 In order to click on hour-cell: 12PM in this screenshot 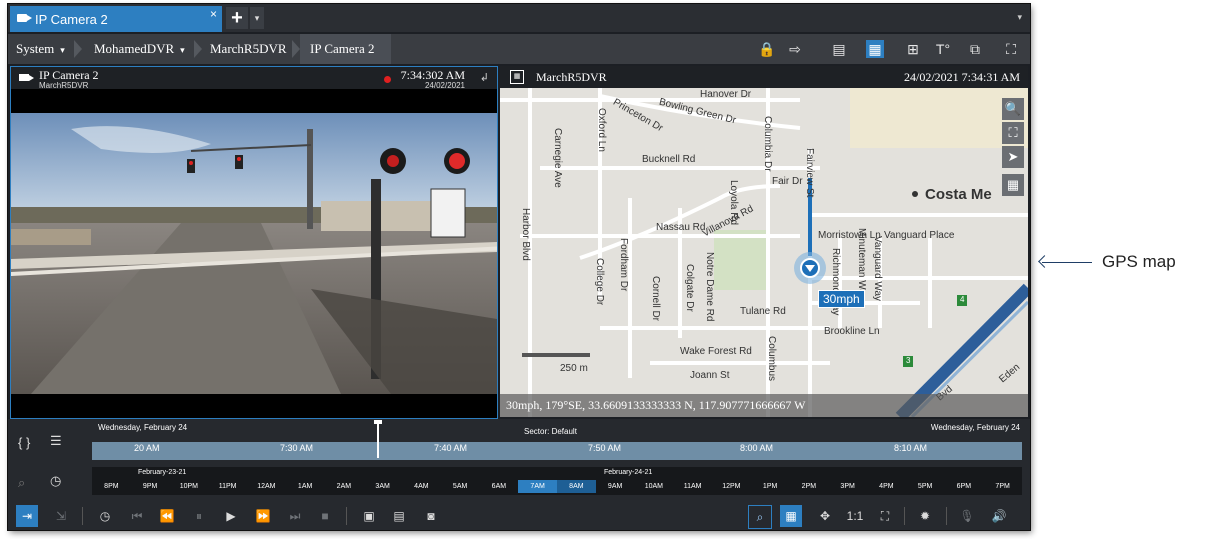, I will do `click(731, 486)`.